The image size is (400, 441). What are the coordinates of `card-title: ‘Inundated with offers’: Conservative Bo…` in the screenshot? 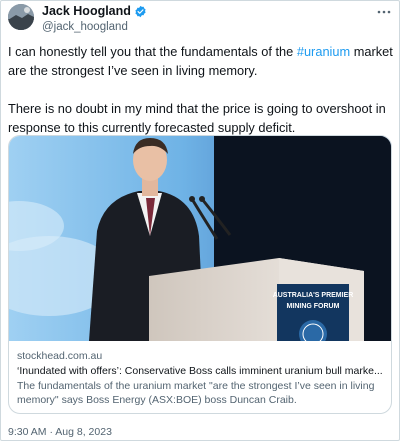 It's located at (202, 371).